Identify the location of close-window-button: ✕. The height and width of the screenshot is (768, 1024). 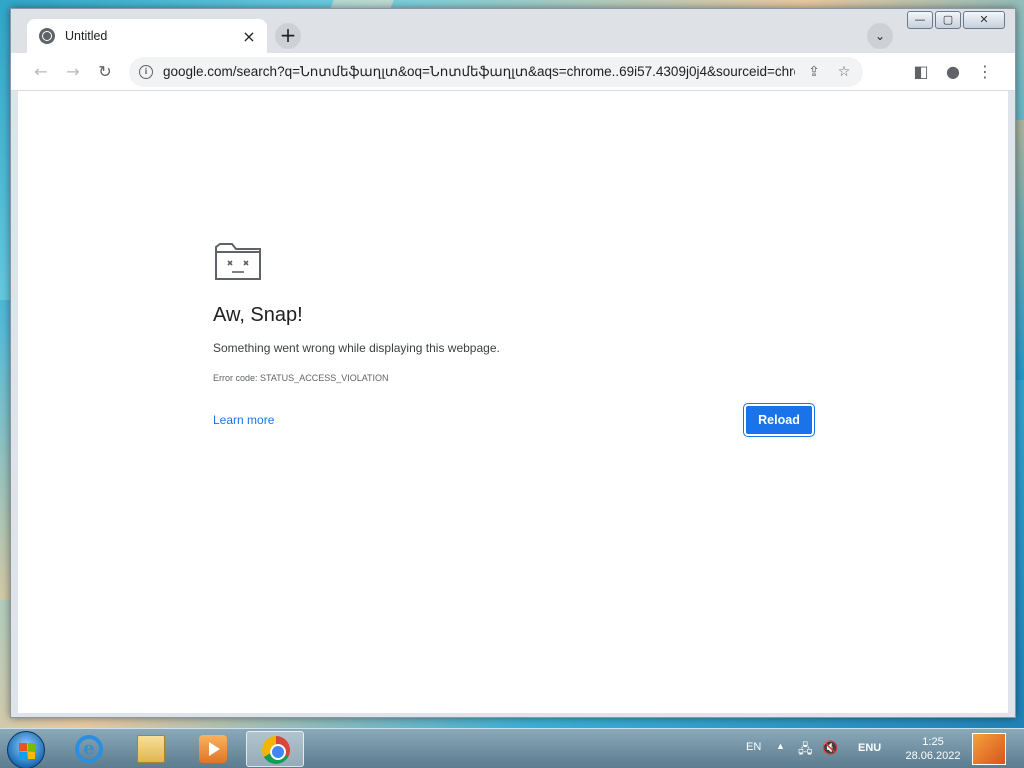
(984, 20).